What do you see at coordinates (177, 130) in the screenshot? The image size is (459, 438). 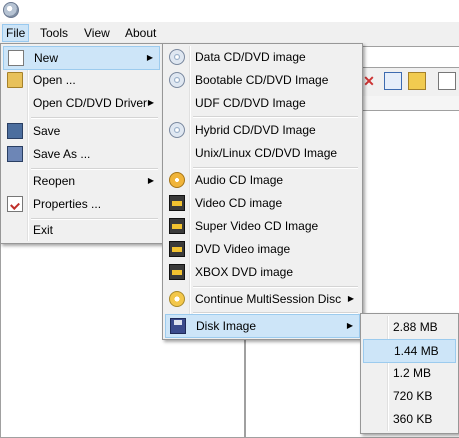 I see `hybrid-disc-icon` at bounding box center [177, 130].